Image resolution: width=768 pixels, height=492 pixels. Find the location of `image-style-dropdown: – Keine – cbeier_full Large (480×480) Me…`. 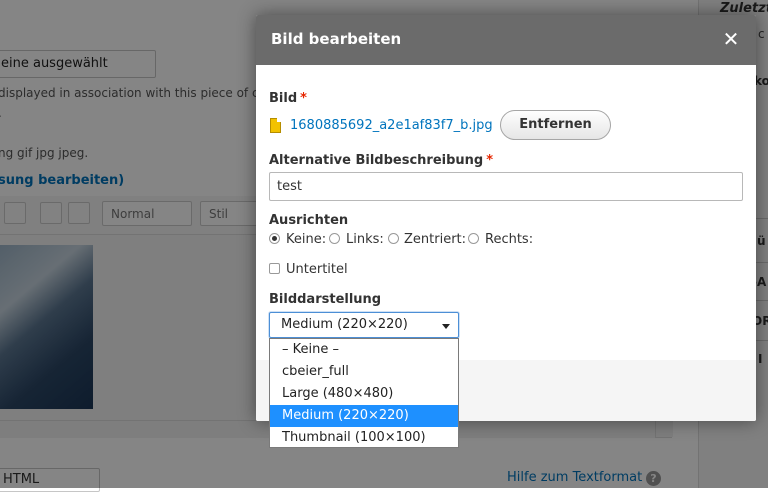

image-style-dropdown: – Keine – cbeier_full Large (480×480) Me… is located at coordinates (364, 393).